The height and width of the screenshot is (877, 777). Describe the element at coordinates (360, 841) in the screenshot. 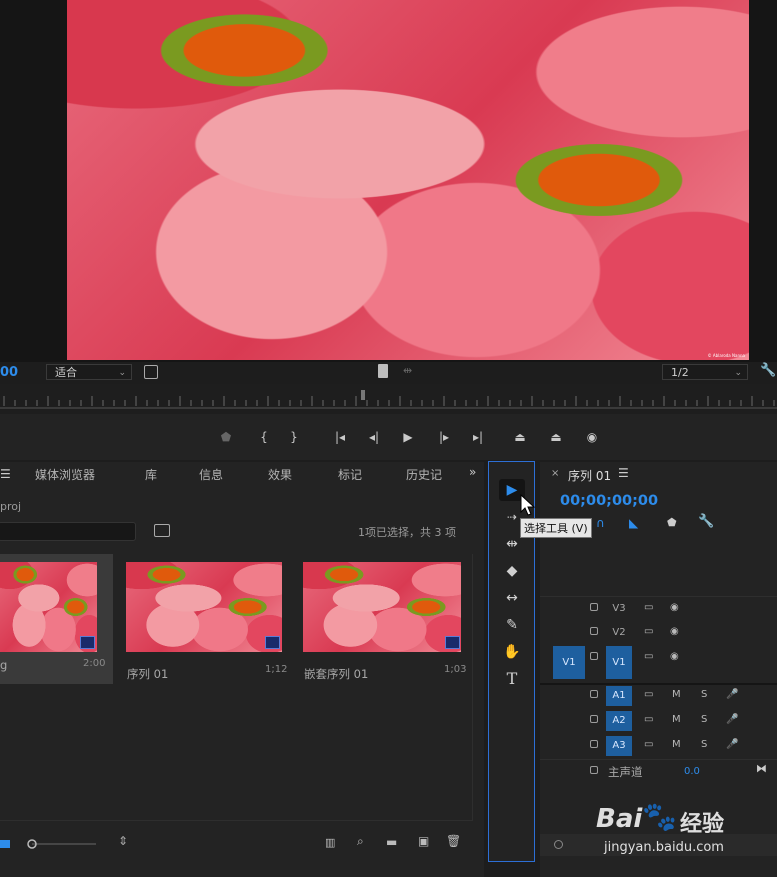

I see `search-icon: ⌕` at that location.